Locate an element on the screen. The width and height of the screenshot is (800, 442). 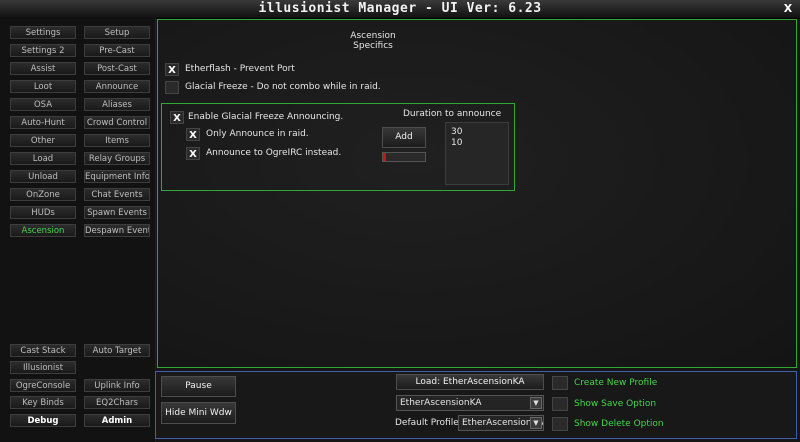
ogreirc-checkbox: X is located at coordinates (193, 153).